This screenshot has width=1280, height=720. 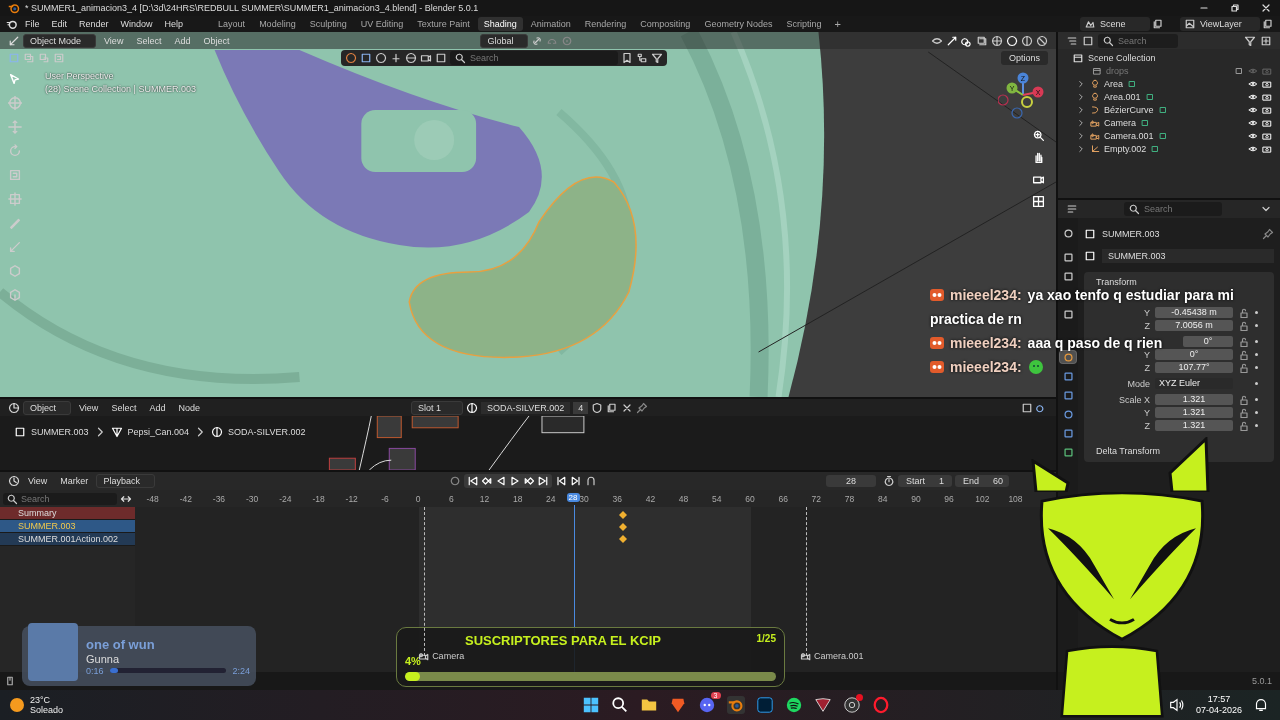 What do you see at coordinates (396, 57) in the screenshot?
I see `light-filter-icon` at bounding box center [396, 57].